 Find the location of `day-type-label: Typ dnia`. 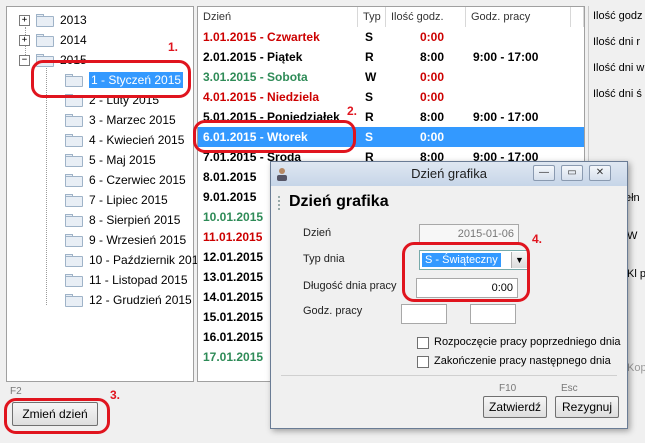

day-type-label: Typ dnia is located at coordinates (324, 259).